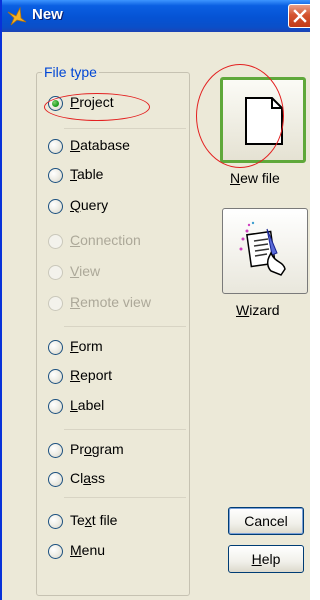 This screenshot has width=320, height=600. What do you see at coordinates (156, 16) in the screenshot?
I see `title-bar: New` at bounding box center [156, 16].